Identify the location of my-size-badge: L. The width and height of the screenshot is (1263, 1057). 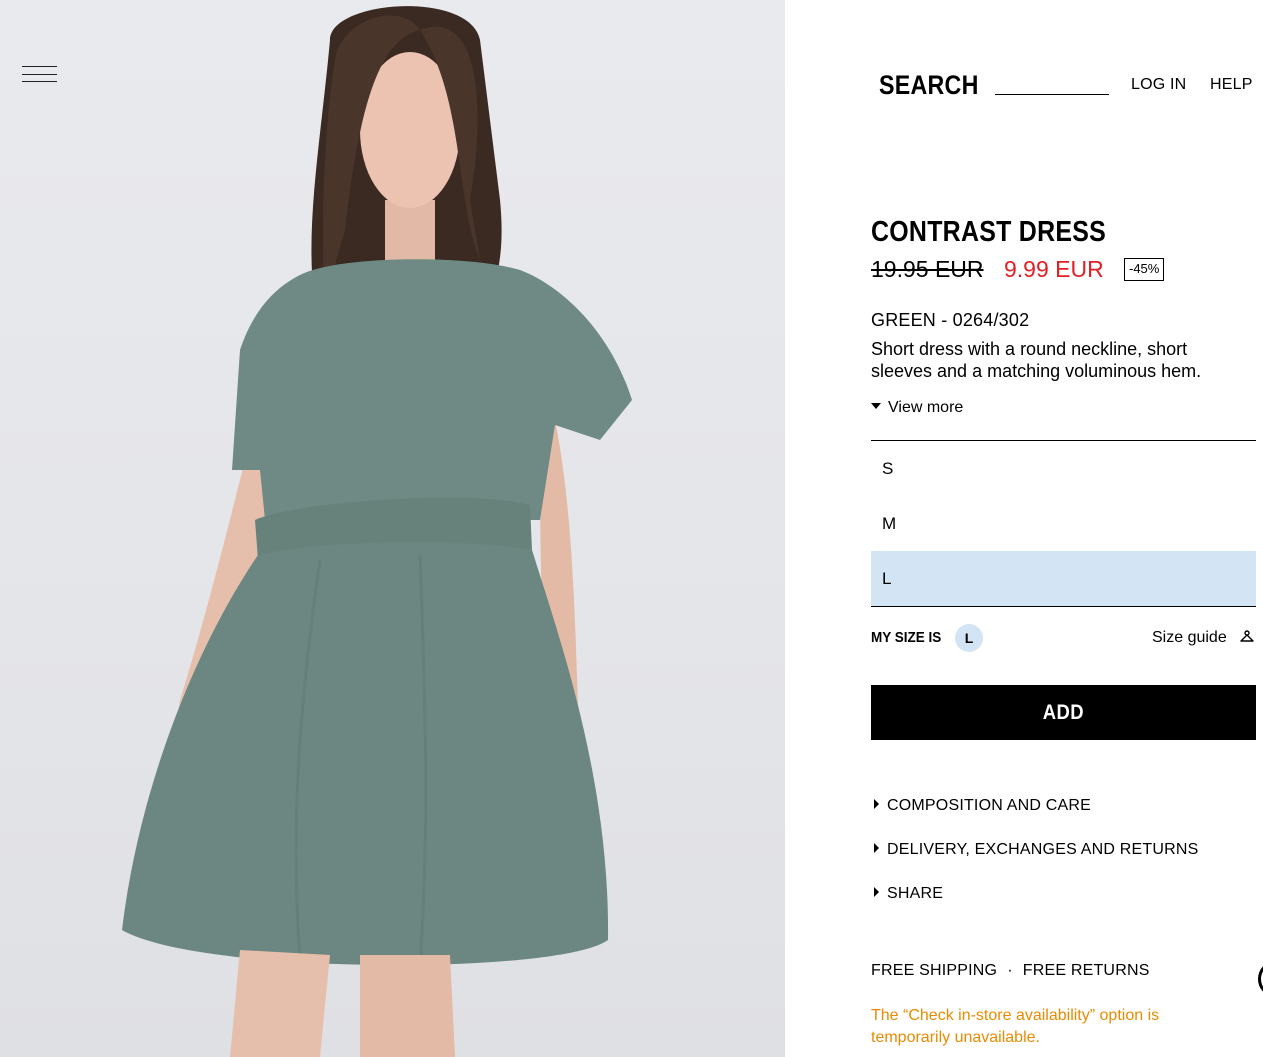
(969, 638).